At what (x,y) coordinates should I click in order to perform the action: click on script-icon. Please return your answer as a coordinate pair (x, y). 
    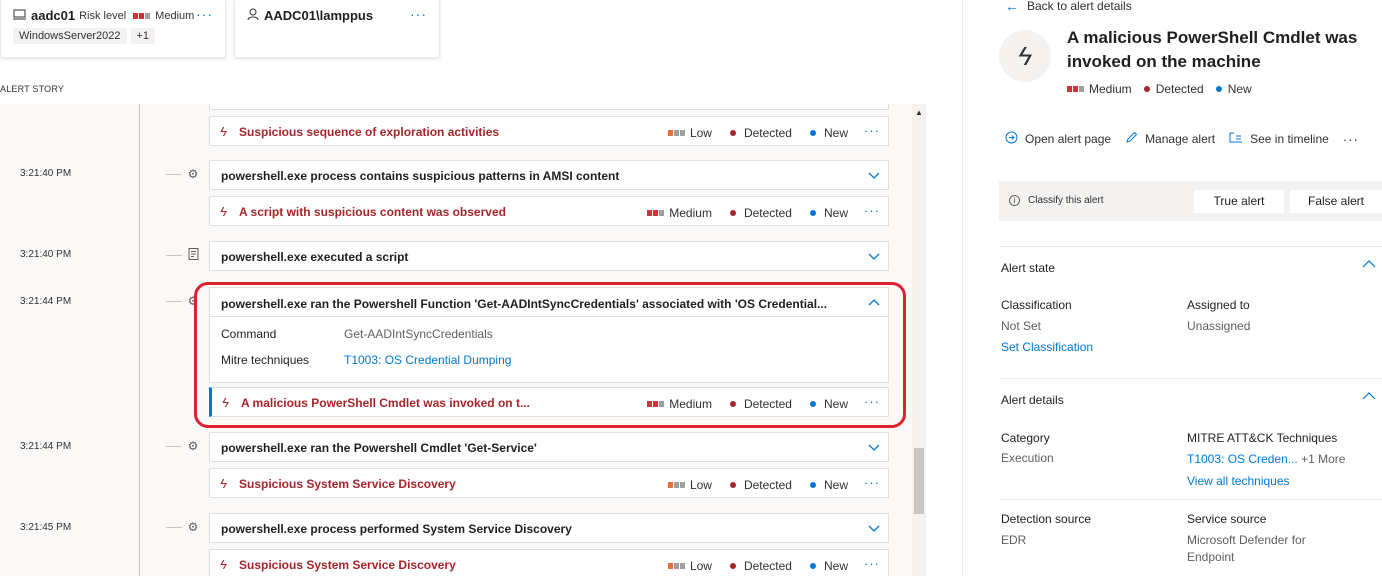
    Looking at the image, I should click on (193, 255).